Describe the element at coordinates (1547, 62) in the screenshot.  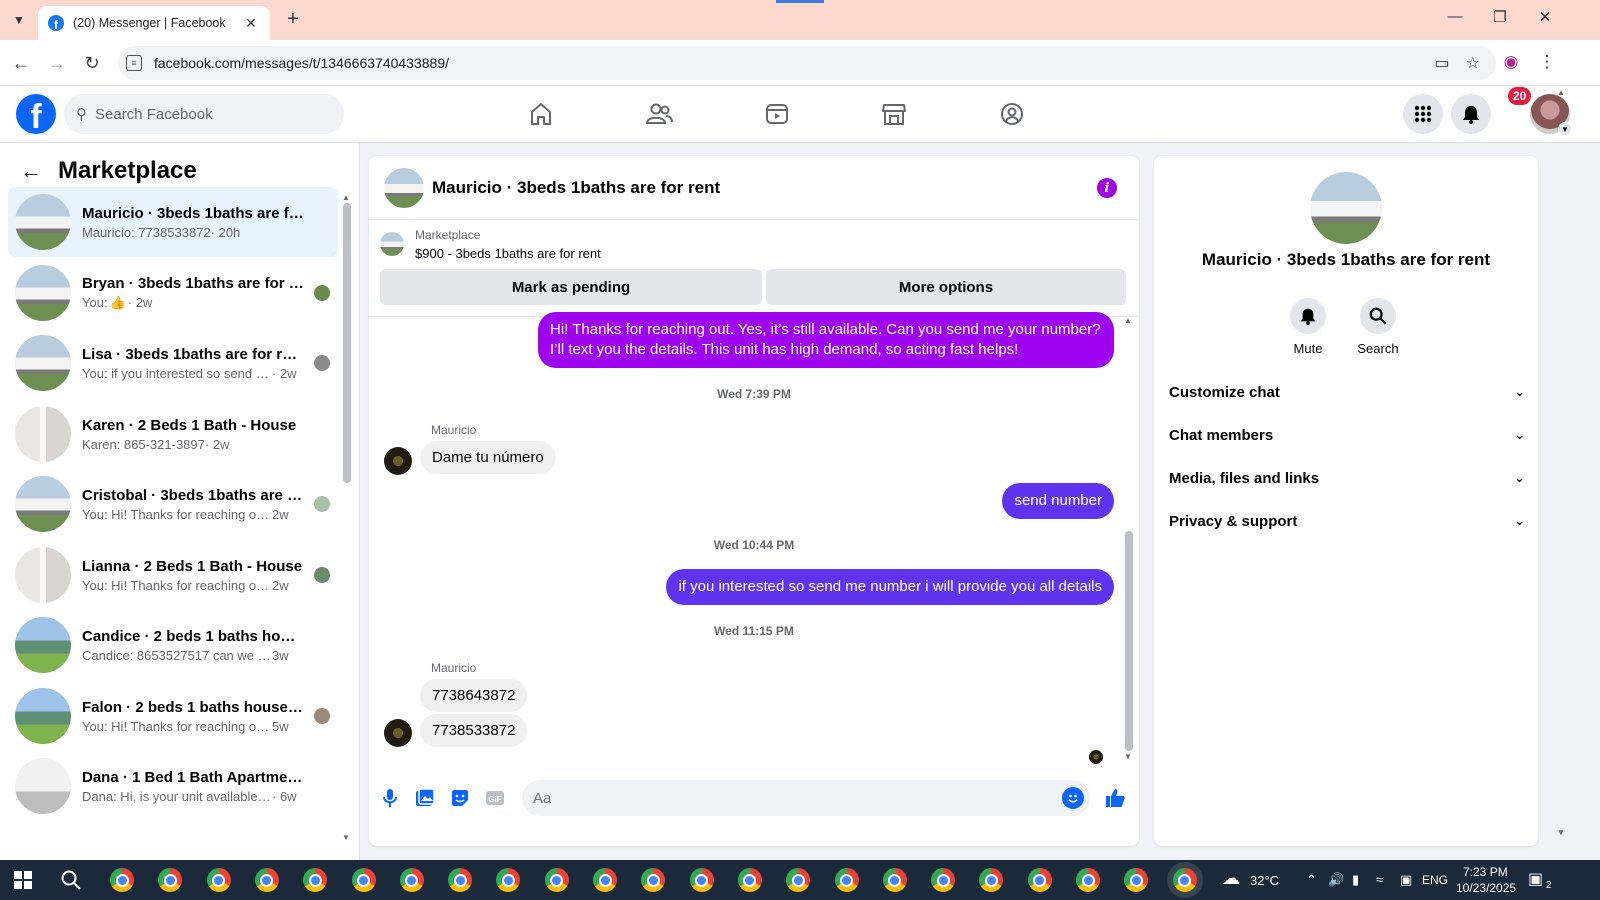
I see `browser-menu-icon: ⋮` at that location.